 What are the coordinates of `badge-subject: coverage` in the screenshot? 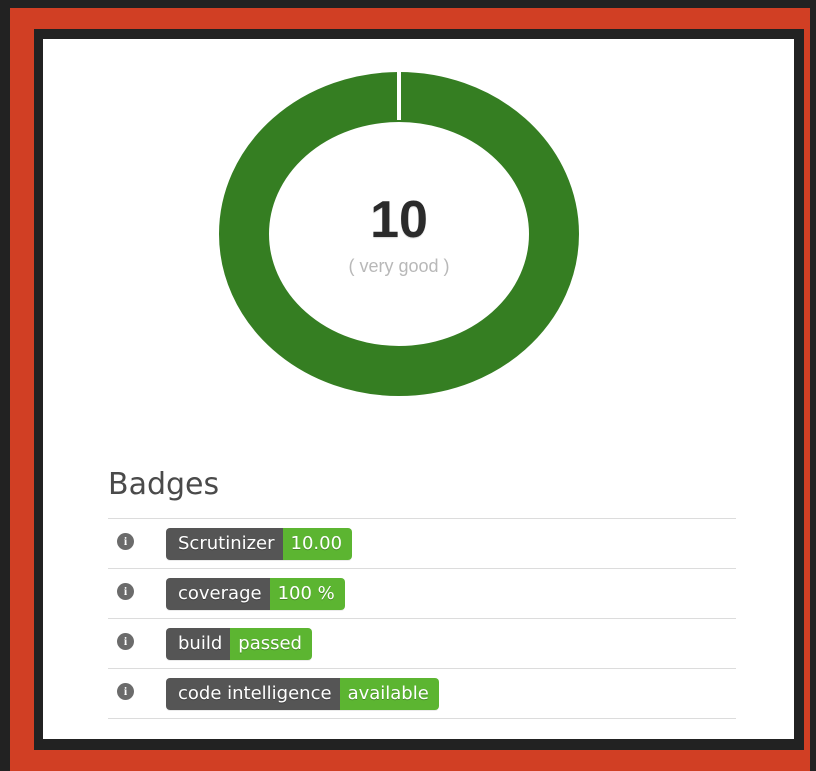 It's located at (218, 594).